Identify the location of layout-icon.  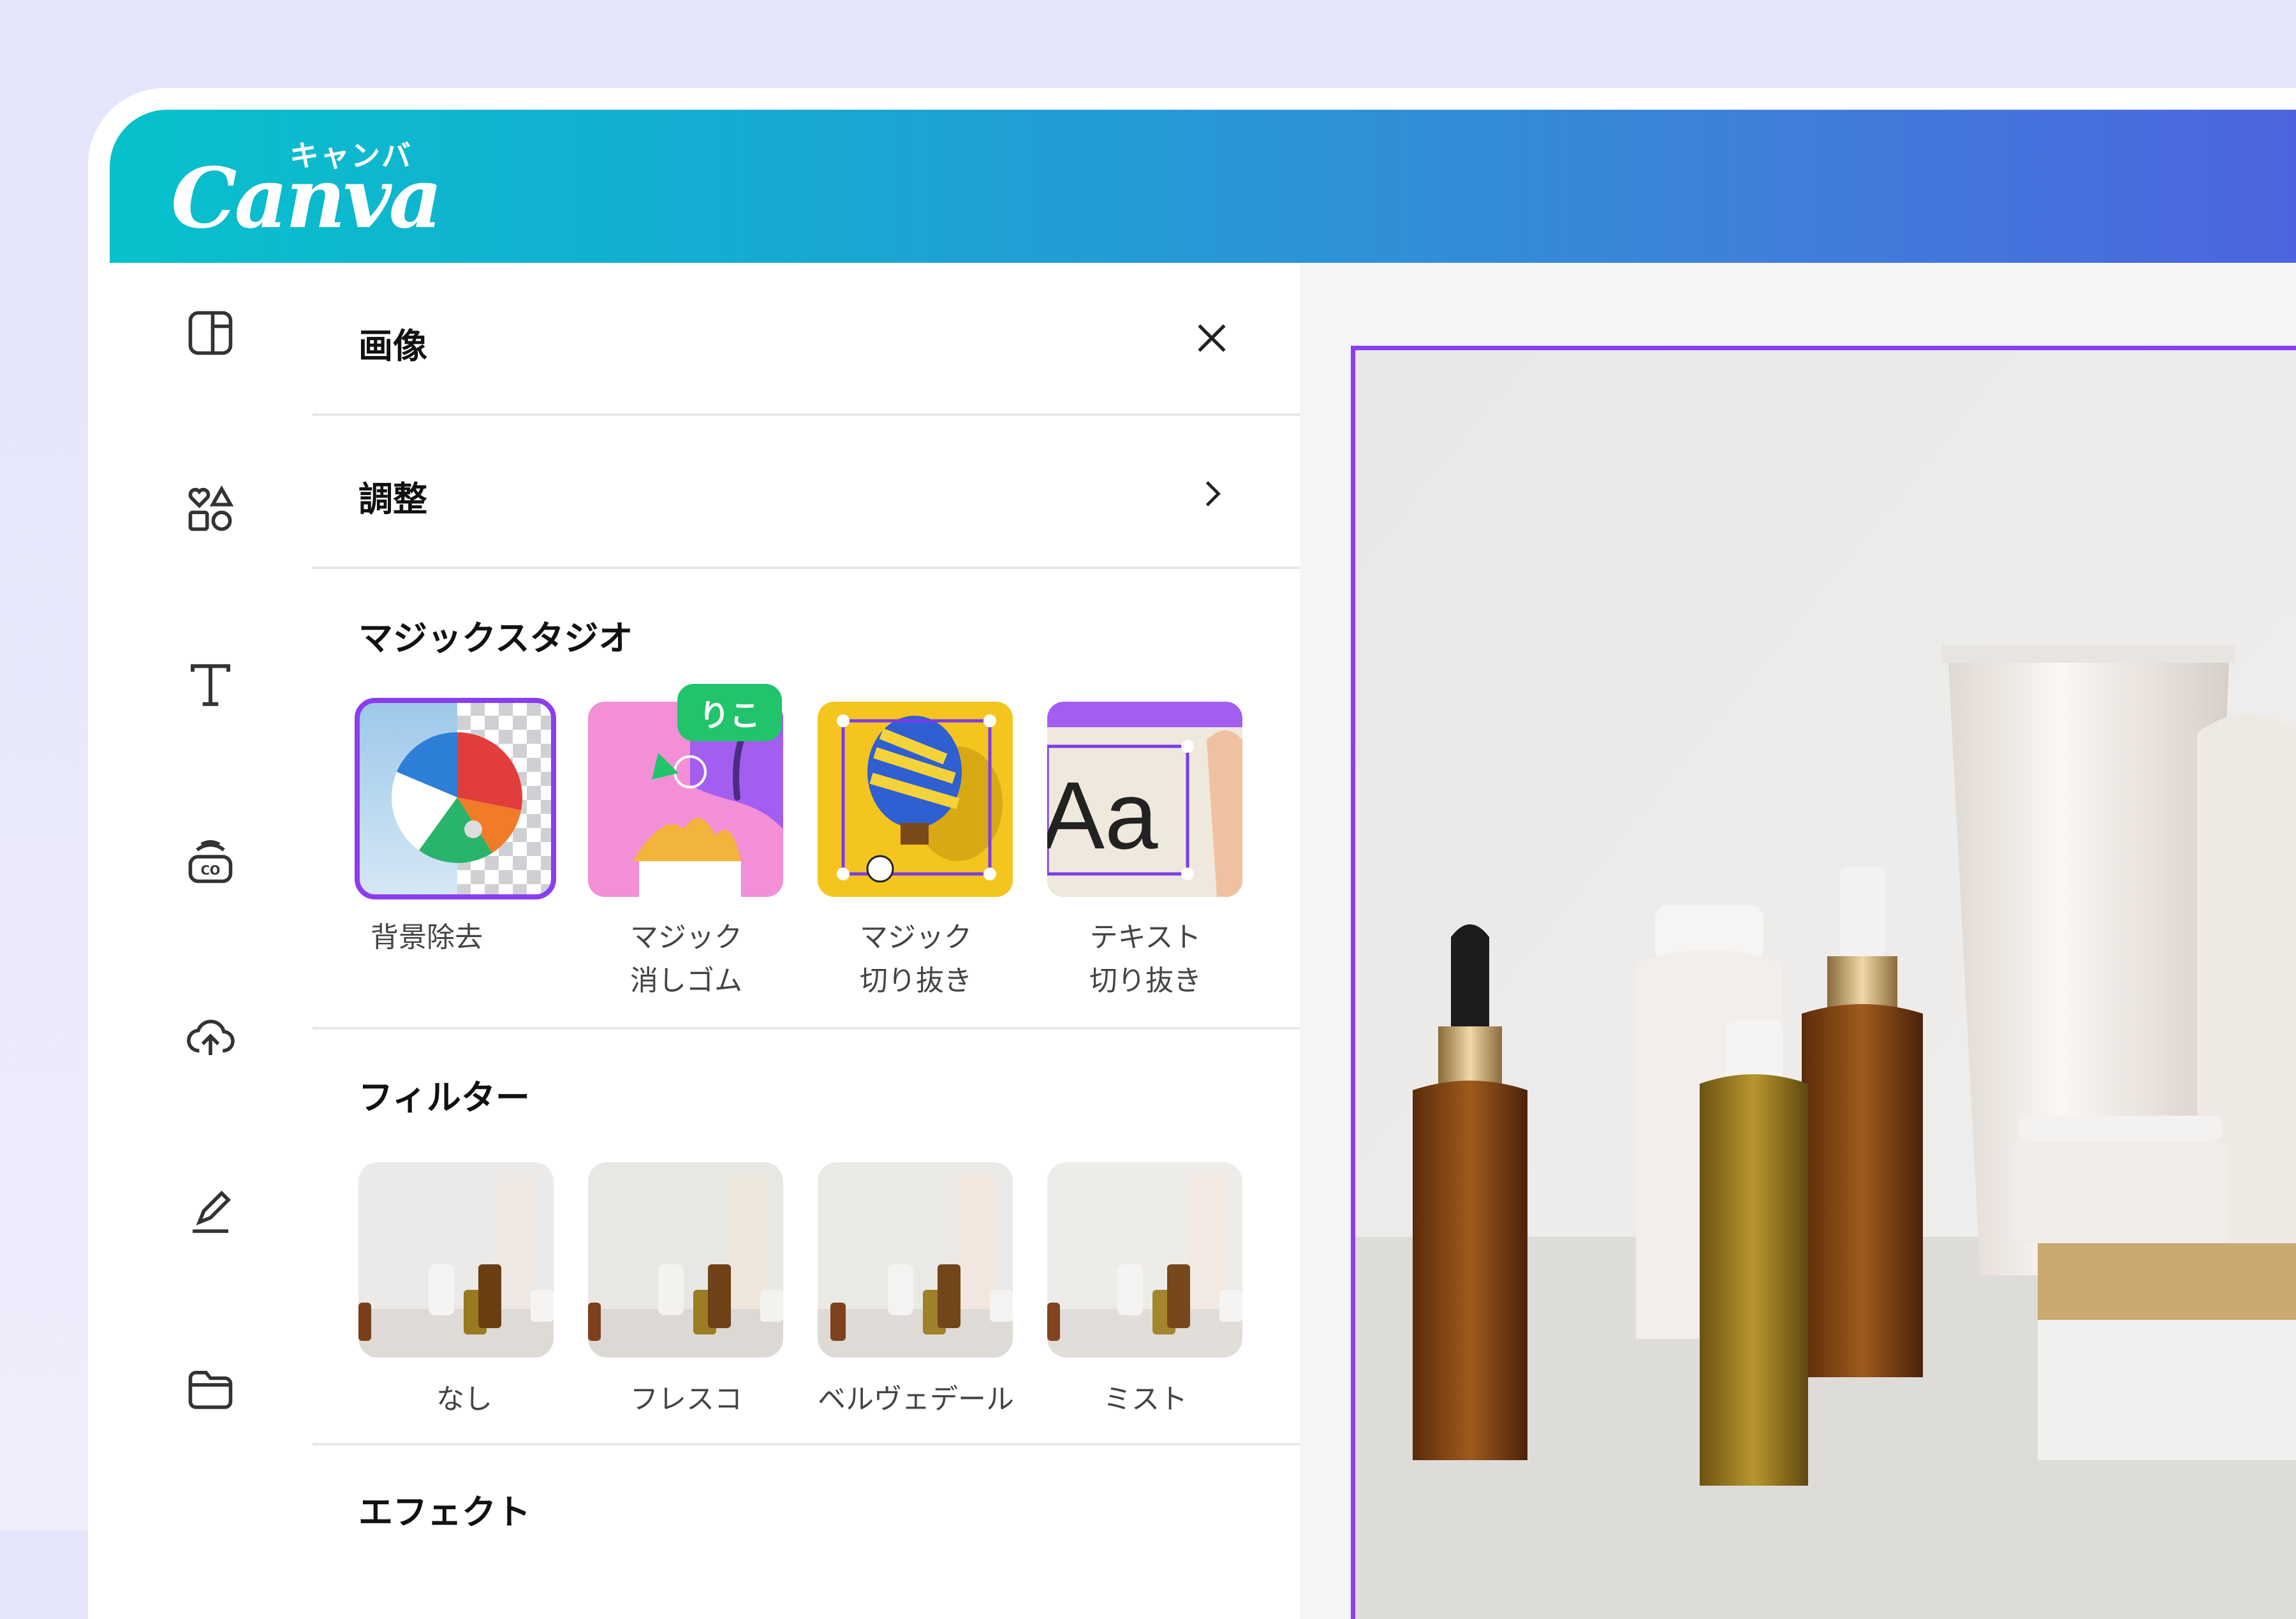
(211, 333).